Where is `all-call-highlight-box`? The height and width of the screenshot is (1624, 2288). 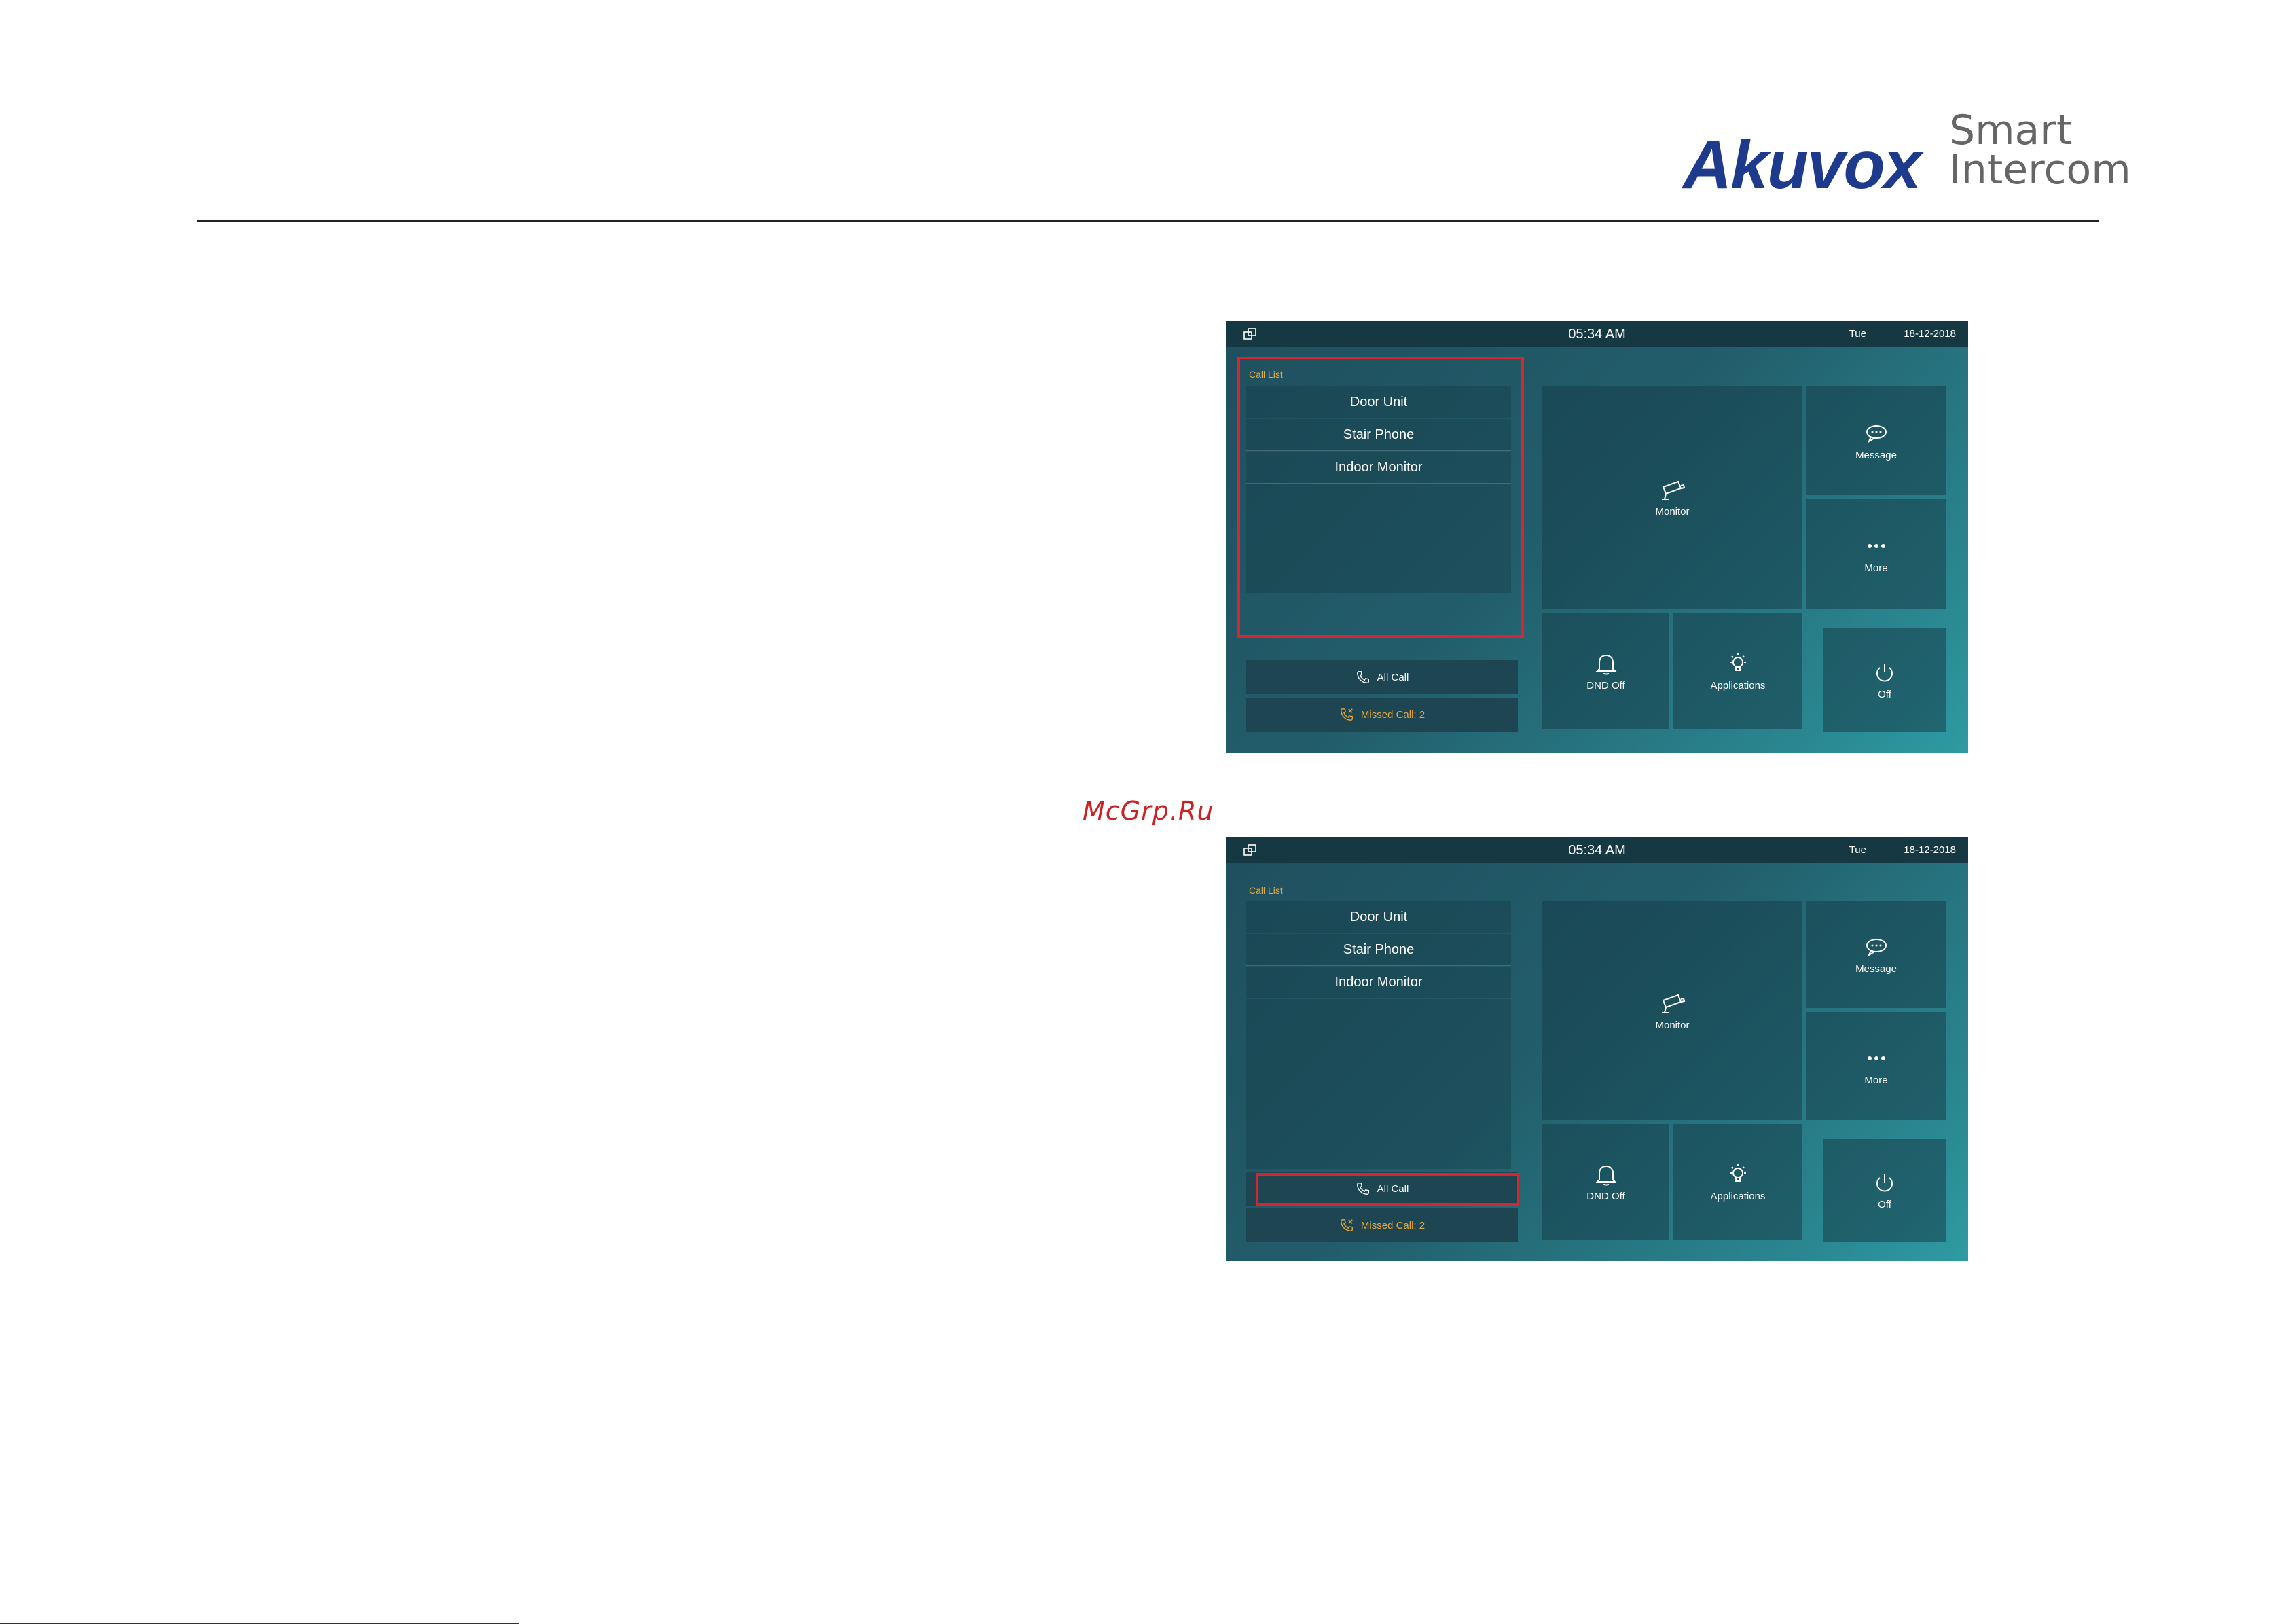
all-call-highlight-box is located at coordinates (1387, 1189).